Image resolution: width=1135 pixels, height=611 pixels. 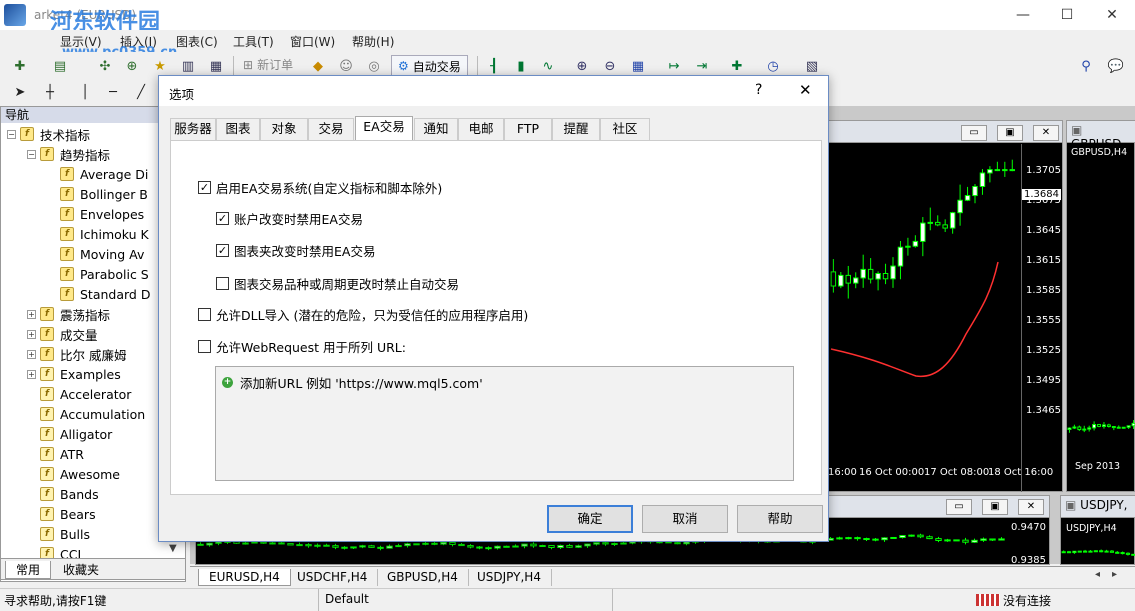 What do you see at coordinates (50, 92) in the screenshot?
I see `crosshair-icon: ┼` at bounding box center [50, 92].